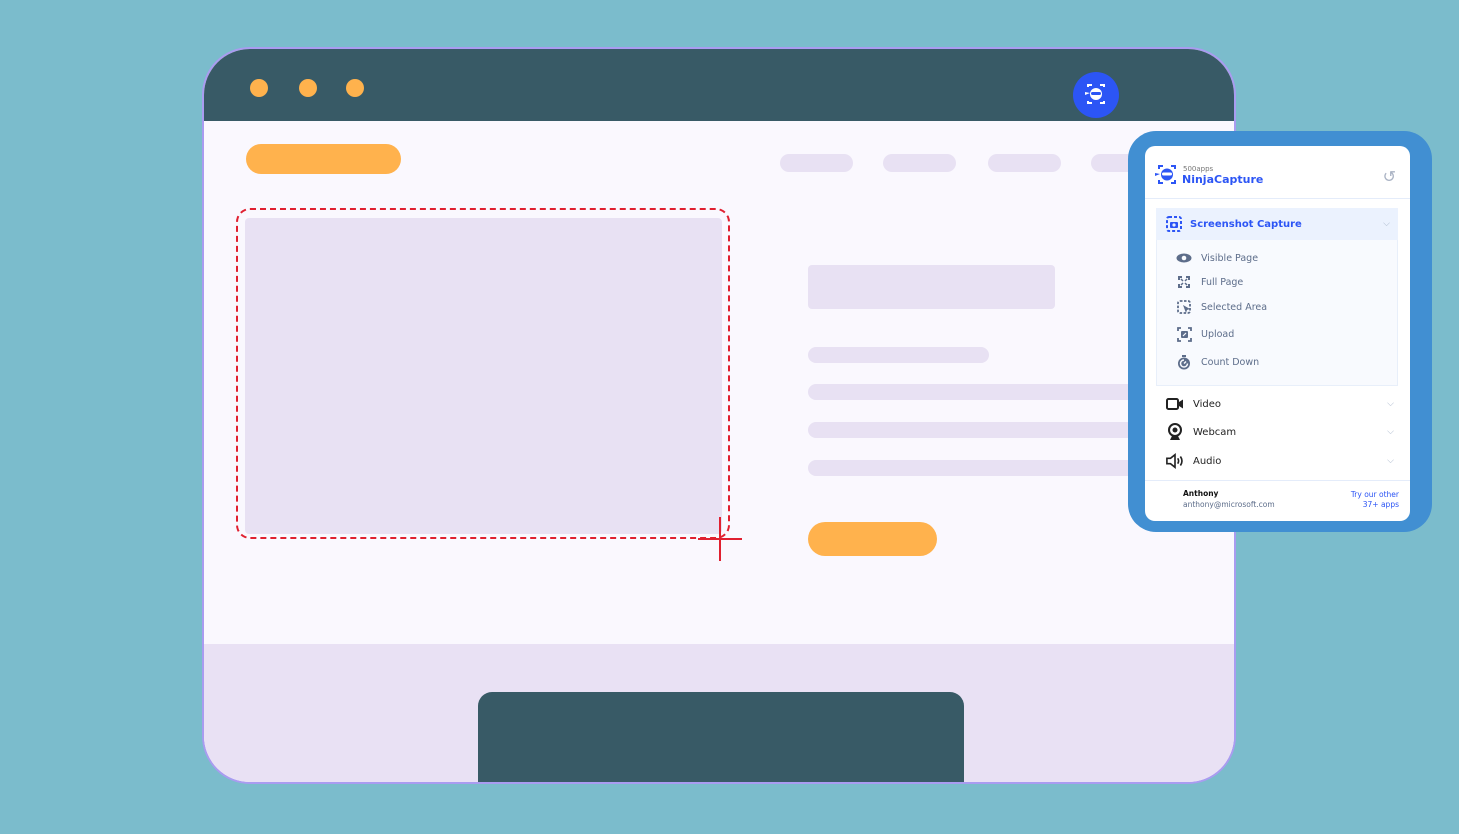  What do you see at coordinates (931, 287) in the screenshot?
I see `heading-placeholder` at bounding box center [931, 287].